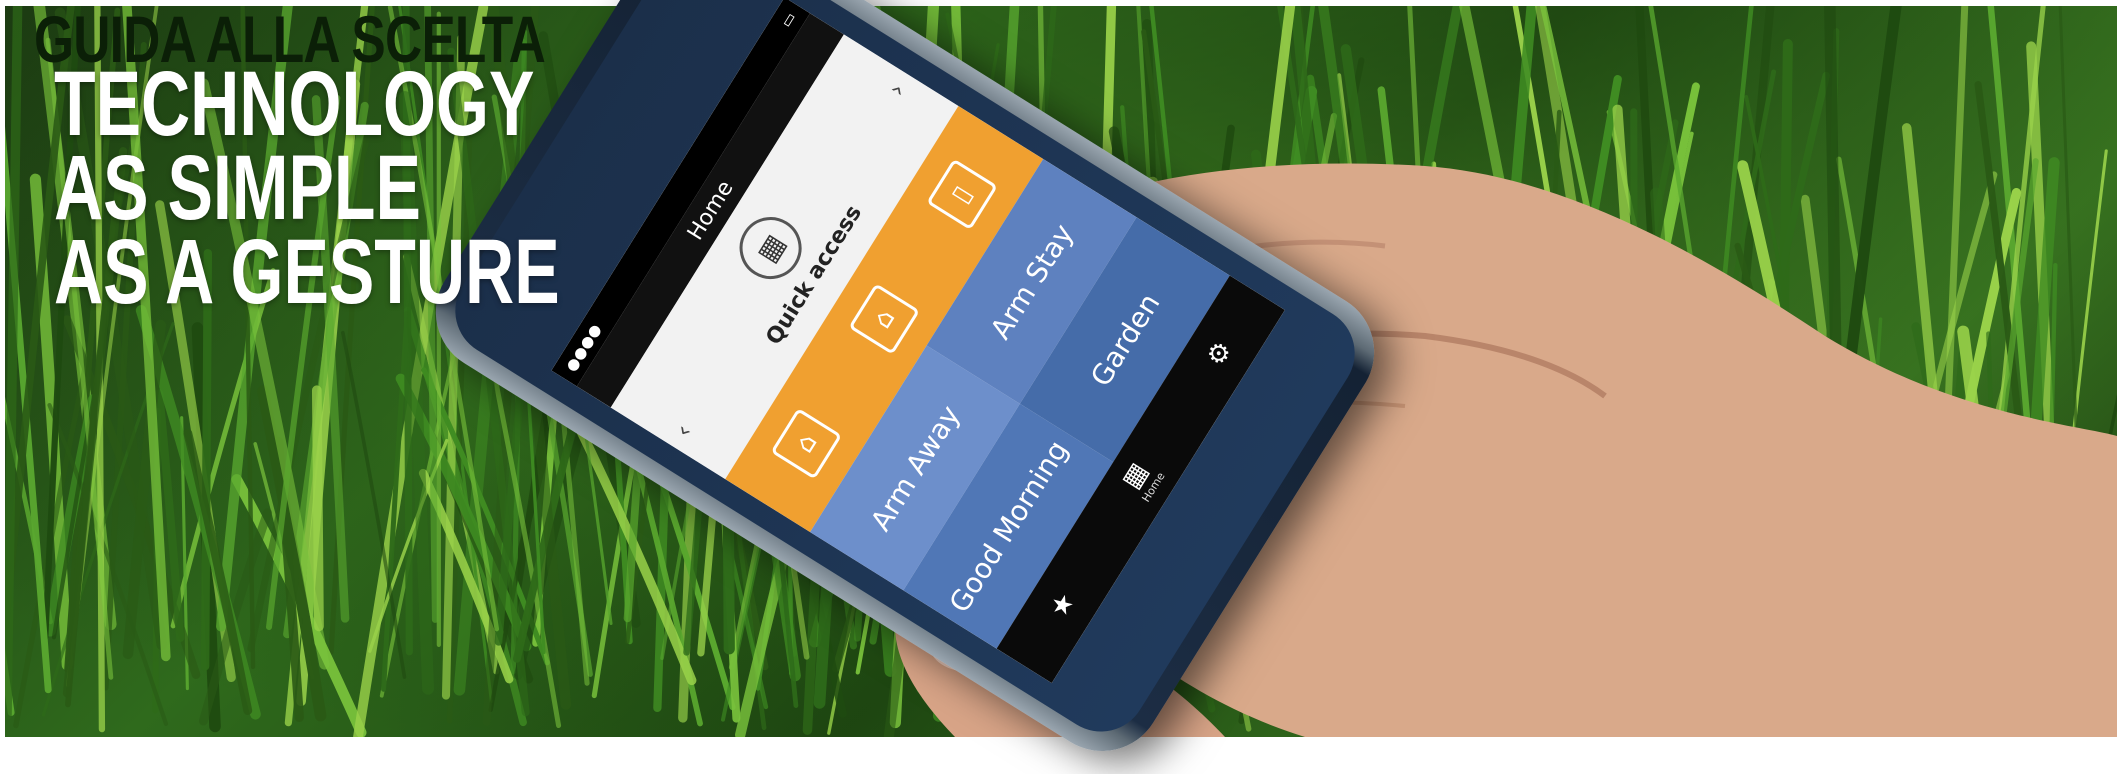  I want to click on chevron-left-icon: ‹, so click(683, 430).